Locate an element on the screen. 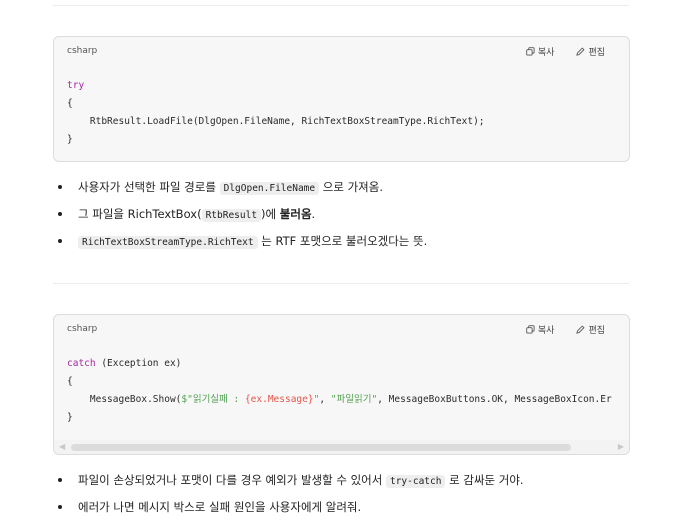 The image size is (674, 531). list-item: 사용자가 선택한 파일 경로를 DlgOpen.FileName 으로 가져옴. is located at coordinates (242, 191).